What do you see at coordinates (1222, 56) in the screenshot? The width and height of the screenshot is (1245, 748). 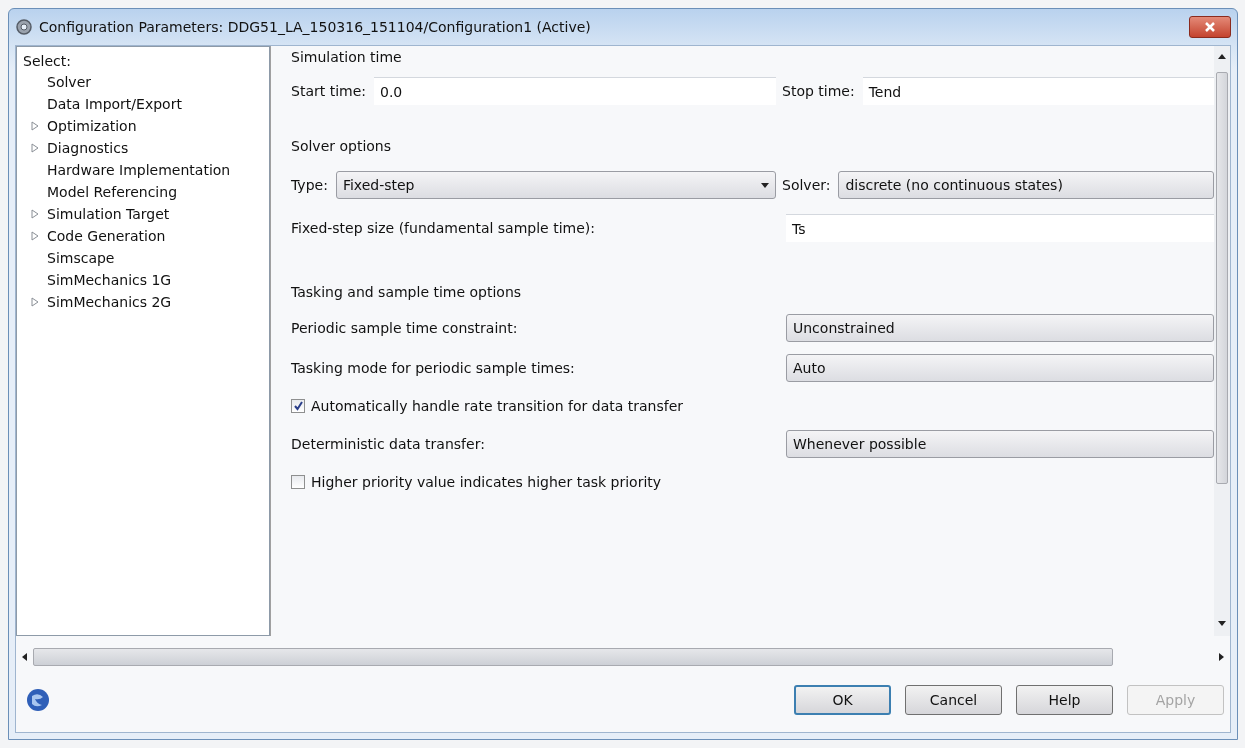 I see `scroll-up-icon` at bounding box center [1222, 56].